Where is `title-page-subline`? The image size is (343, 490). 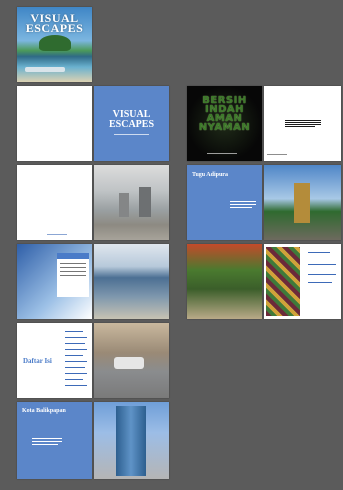 title-page-subline is located at coordinates (131, 134).